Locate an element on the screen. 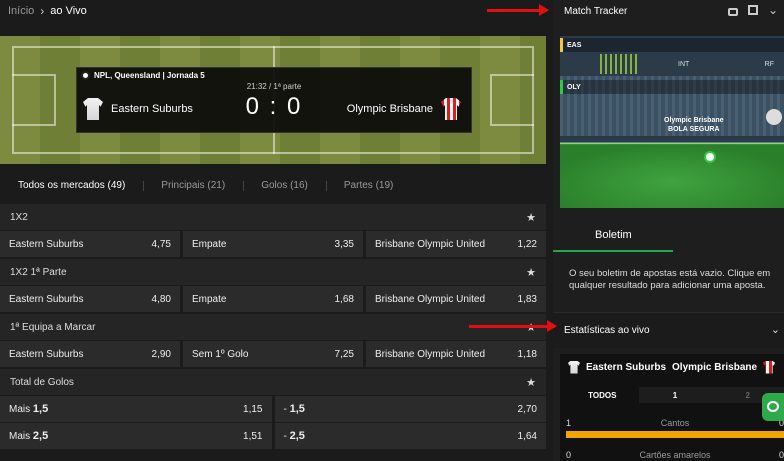  tracker-label-rf: RF is located at coordinates (769, 64).